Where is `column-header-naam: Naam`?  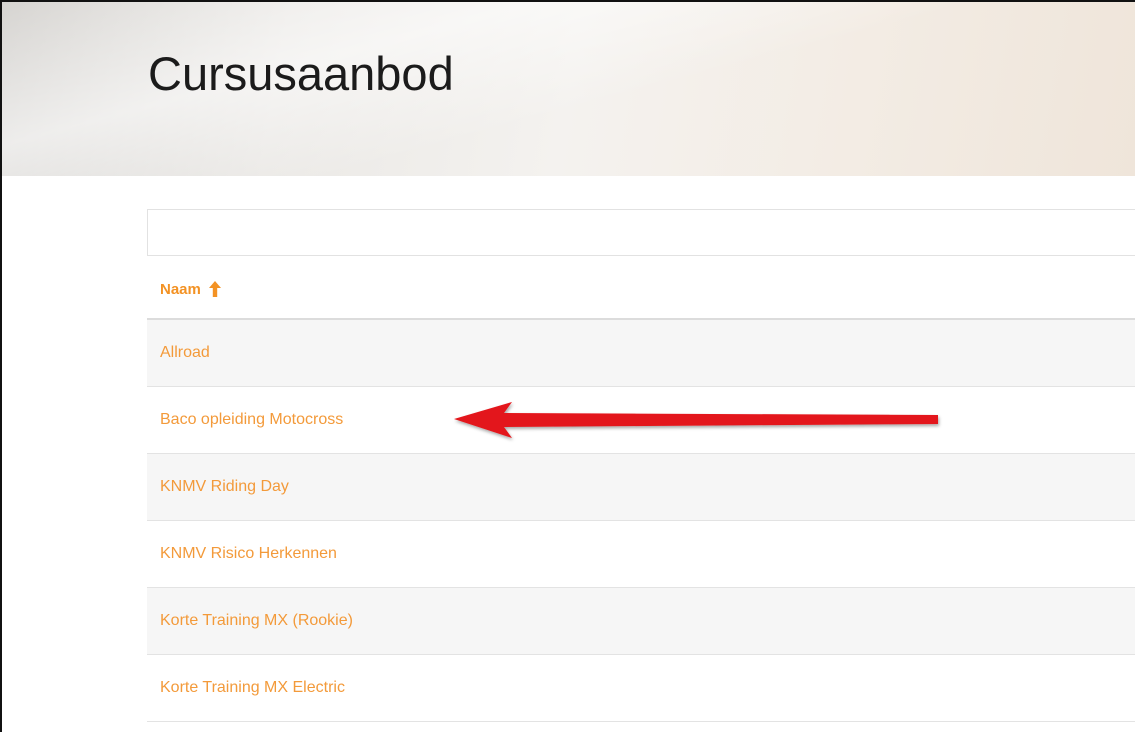
column-header-naam: Naam is located at coordinates (641, 290).